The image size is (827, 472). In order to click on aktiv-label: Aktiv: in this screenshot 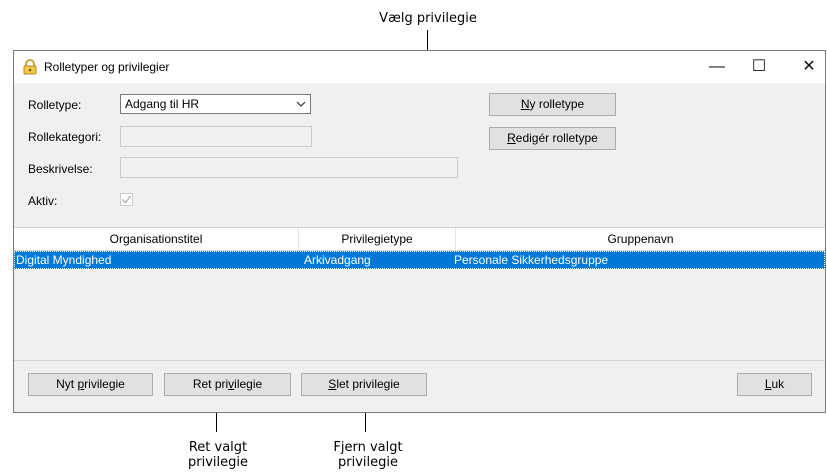, I will do `click(43, 201)`.